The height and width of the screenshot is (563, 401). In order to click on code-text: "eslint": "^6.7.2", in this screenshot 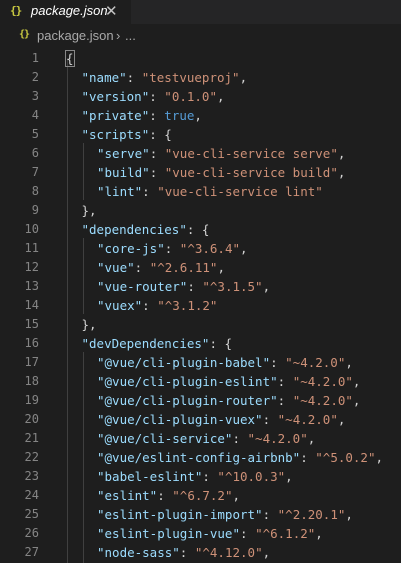, I will do `click(168, 495)`.